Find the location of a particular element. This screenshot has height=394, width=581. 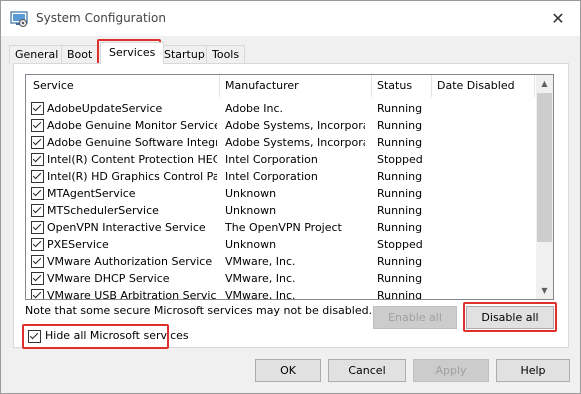

column-header-status: Status is located at coordinates (395, 86).